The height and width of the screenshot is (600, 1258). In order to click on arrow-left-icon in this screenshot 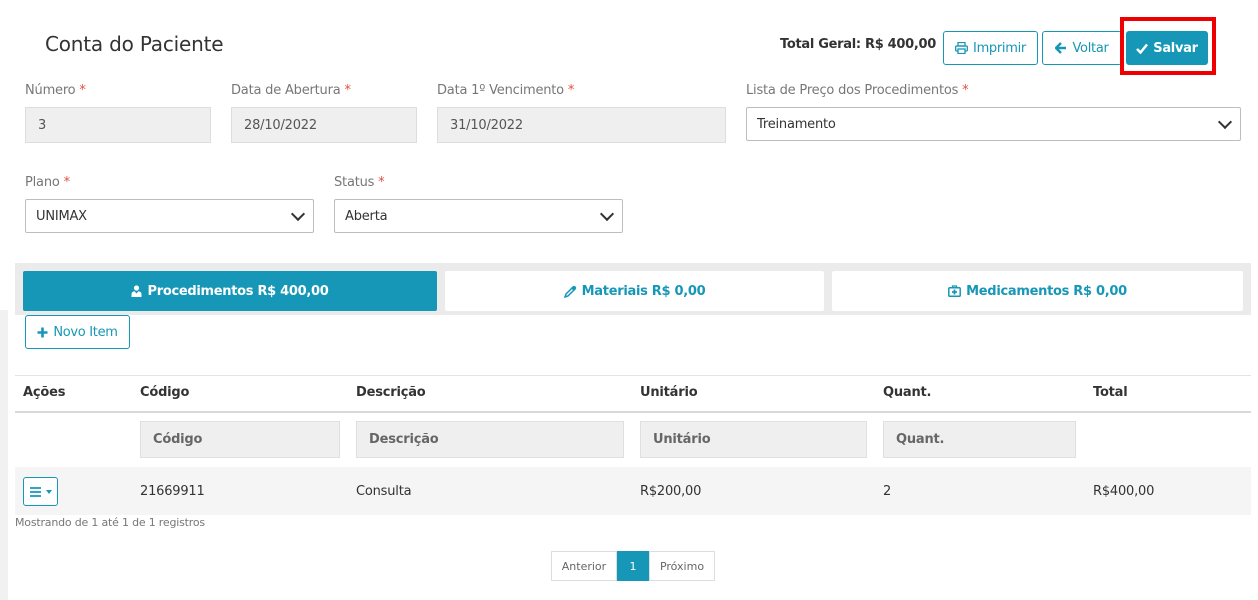, I will do `click(1061, 48)`.